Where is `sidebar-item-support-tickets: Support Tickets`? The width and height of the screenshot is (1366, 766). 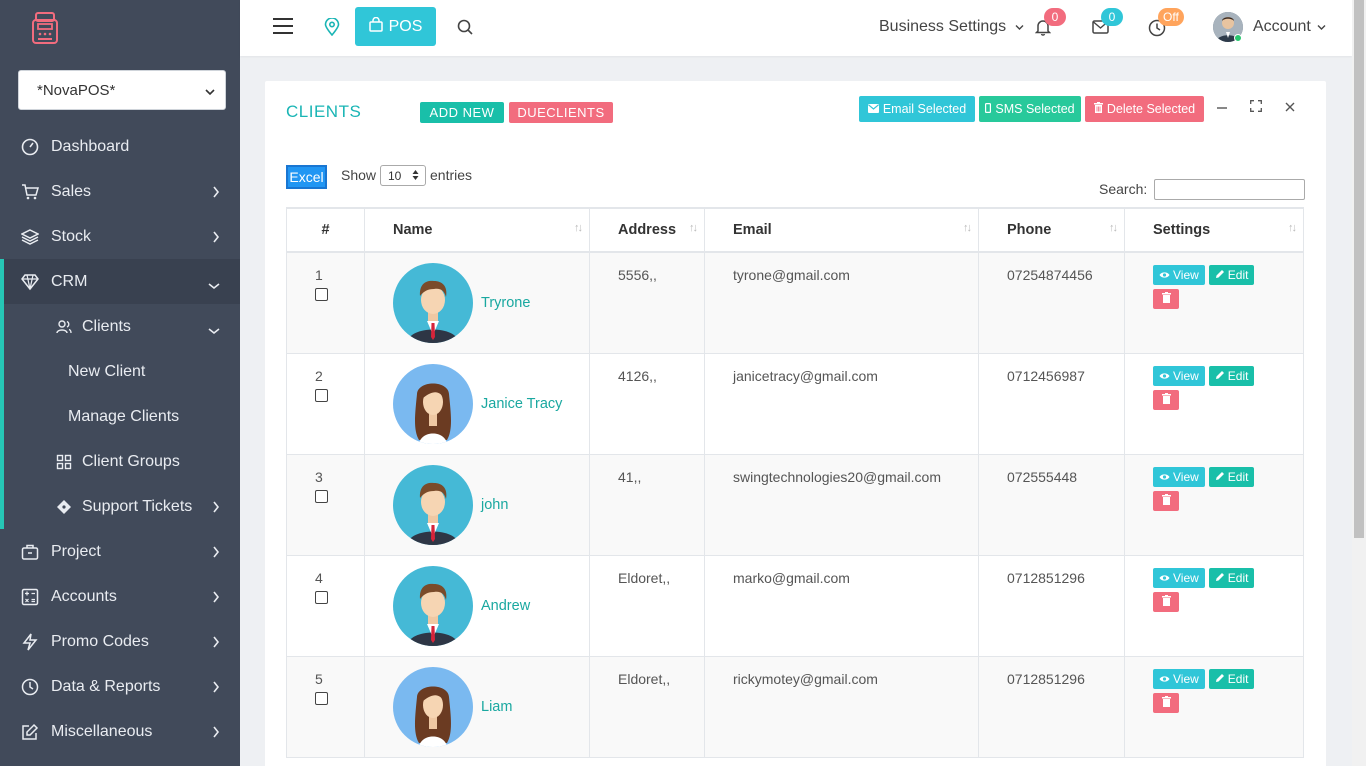 sidebar-item-support-tickets: Support Tickets is located at coordinates (122, 506).